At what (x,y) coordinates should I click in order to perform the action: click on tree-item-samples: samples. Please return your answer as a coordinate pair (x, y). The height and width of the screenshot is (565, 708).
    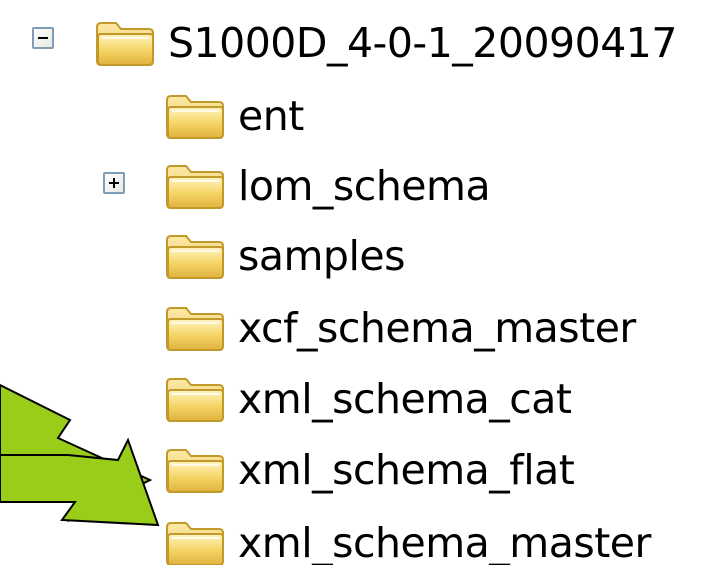
    Looking at the image, I should click on (284, 256).